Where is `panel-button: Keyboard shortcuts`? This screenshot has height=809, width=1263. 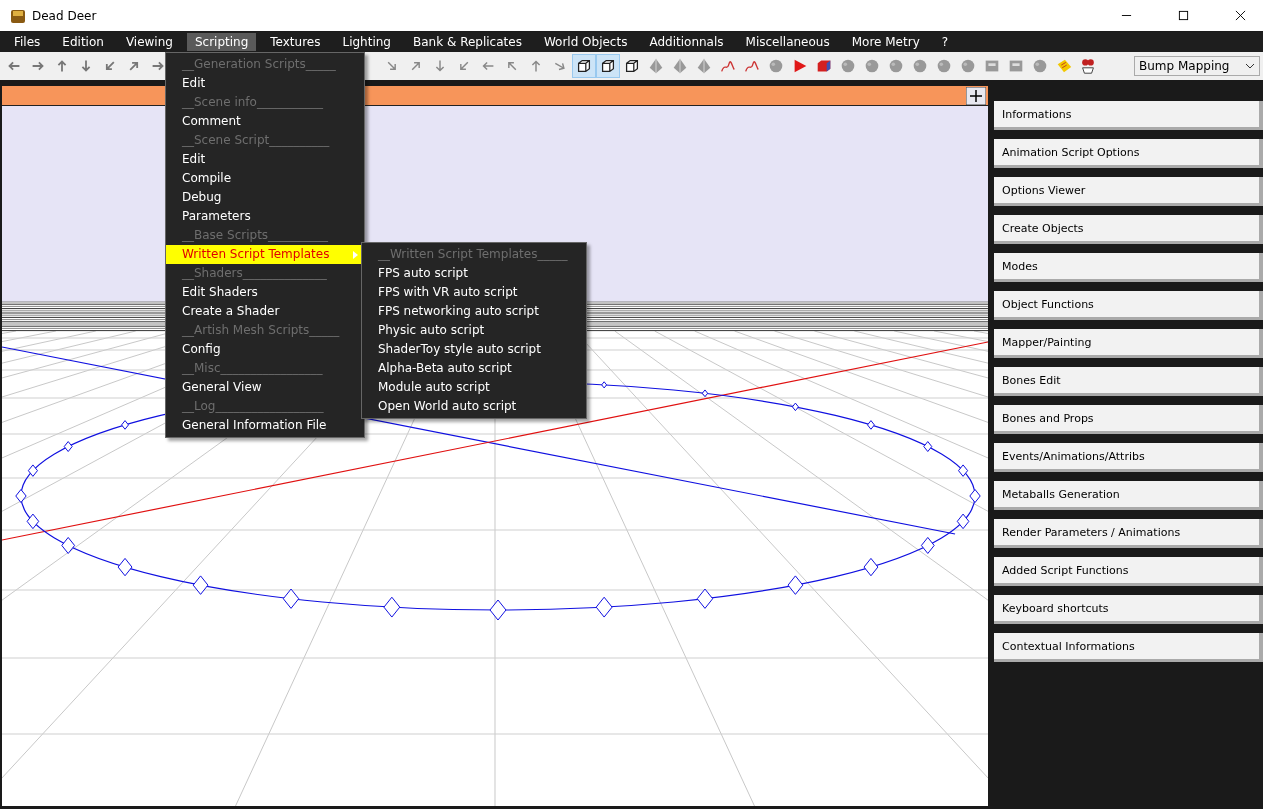 panel-button: Keyboard shortcuts is located at coordinates (1128, 609).